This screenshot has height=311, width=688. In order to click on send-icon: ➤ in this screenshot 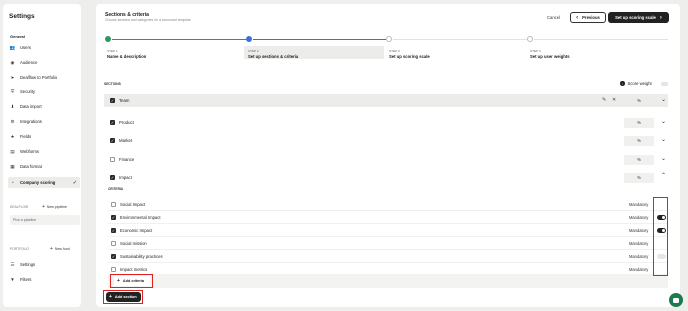, I will do `click(12, 77)`.